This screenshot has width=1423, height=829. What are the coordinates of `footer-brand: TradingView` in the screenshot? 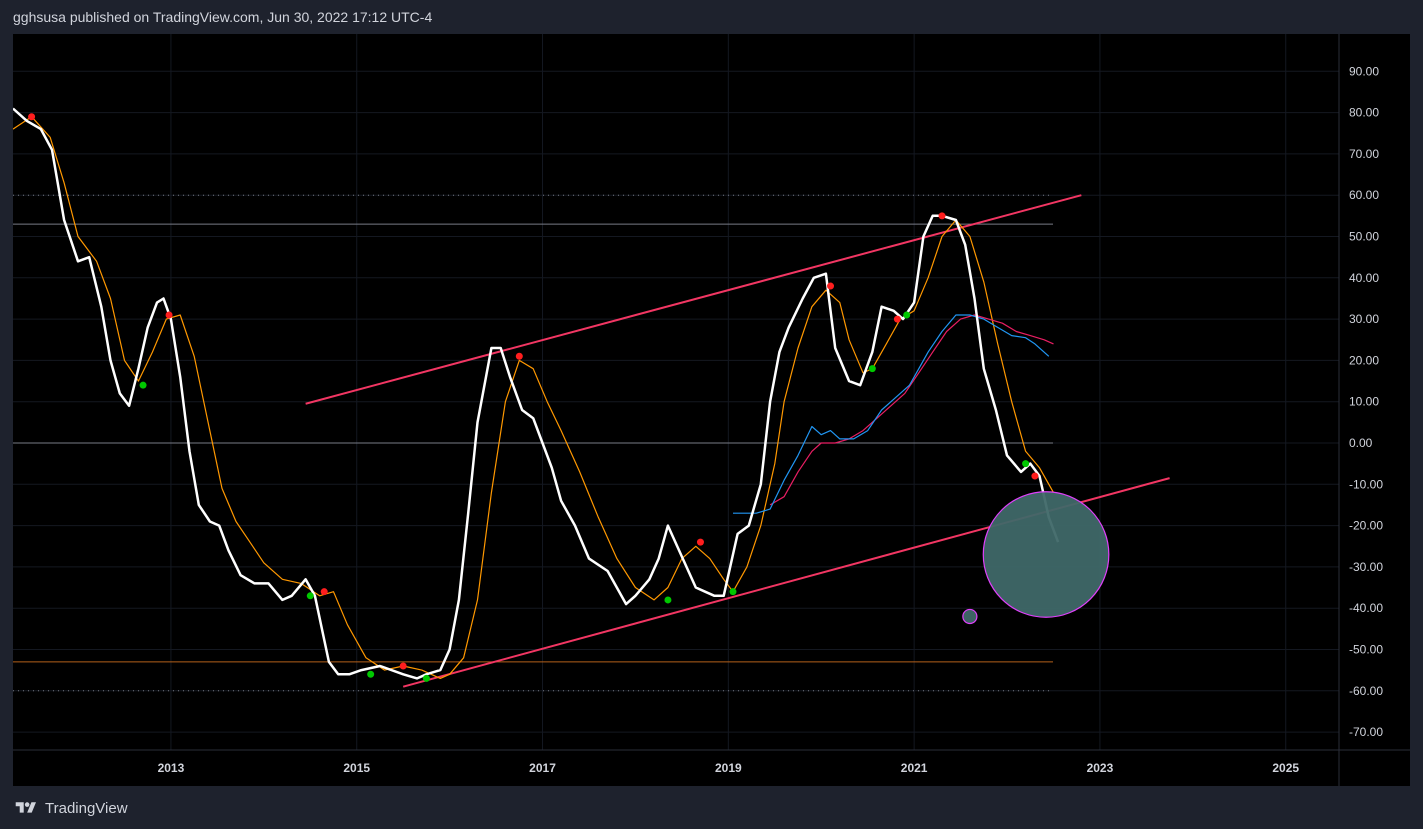 It's located at (86, 808).